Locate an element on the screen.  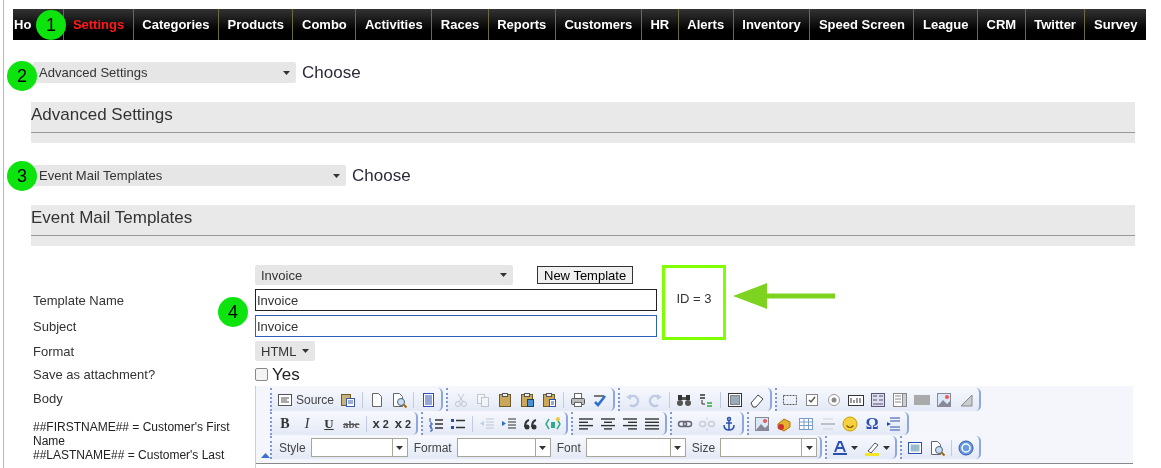
outdent-icon is located at coordinates (487, 423).